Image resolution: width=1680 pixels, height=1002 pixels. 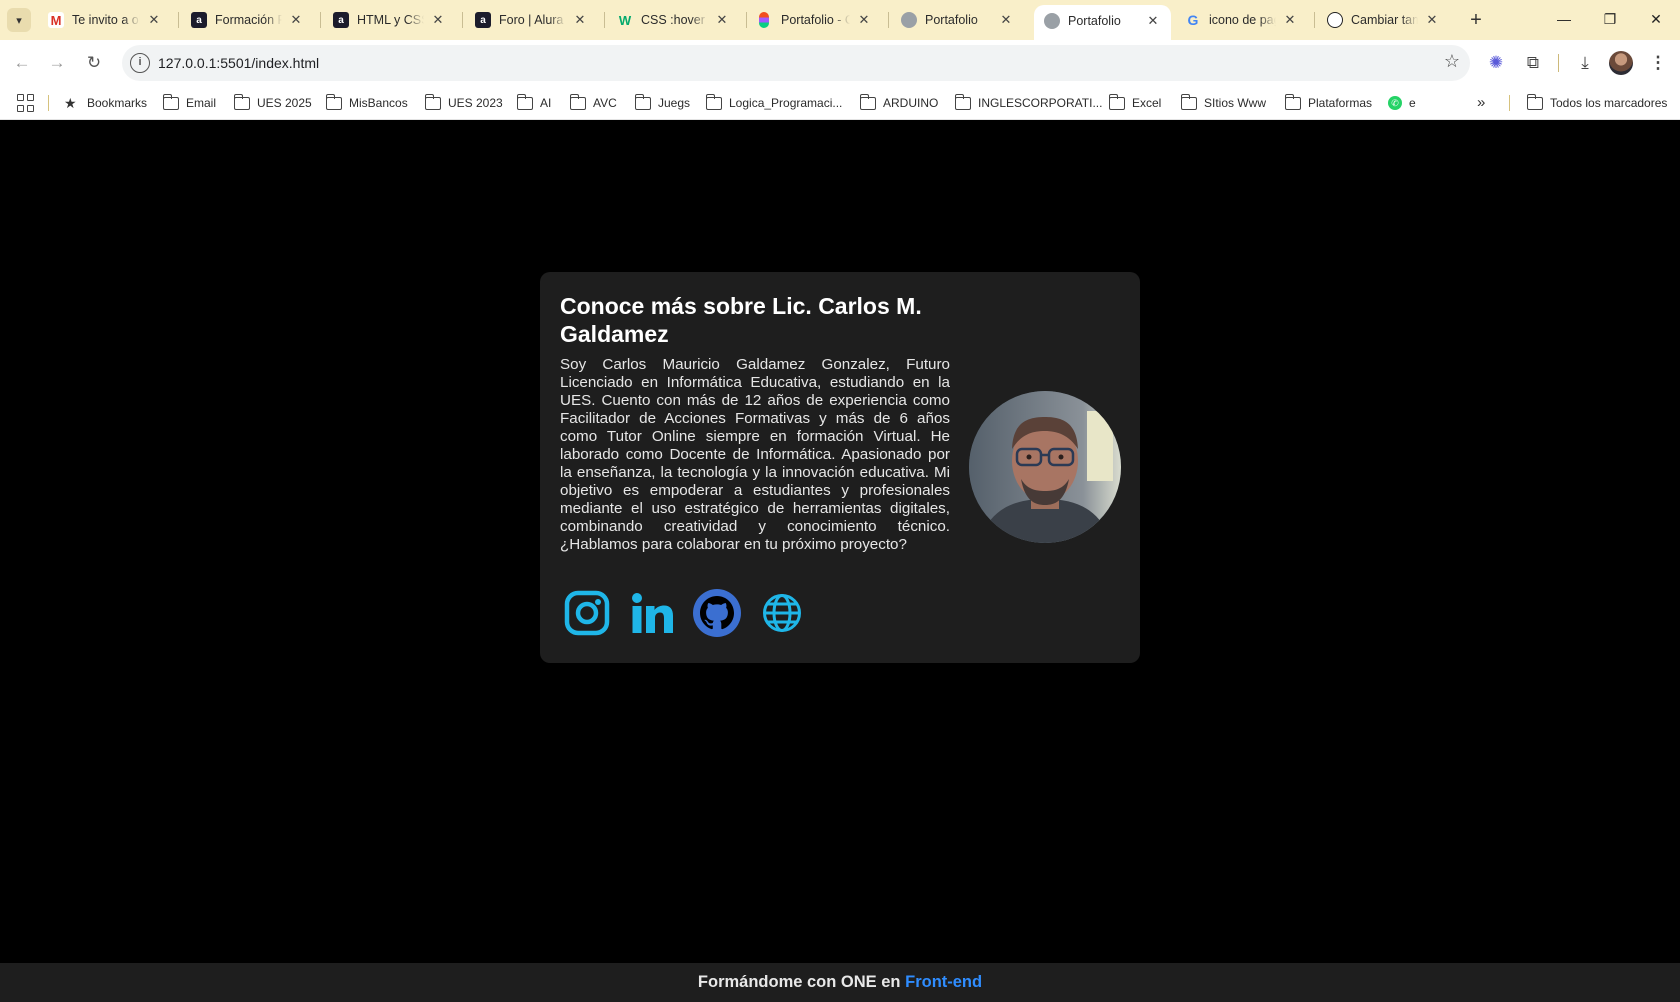 What do you see at coordinates (1610, 19) in the screenshot?
I see `restore-button: ❐` at bounding box center [1610, 19].